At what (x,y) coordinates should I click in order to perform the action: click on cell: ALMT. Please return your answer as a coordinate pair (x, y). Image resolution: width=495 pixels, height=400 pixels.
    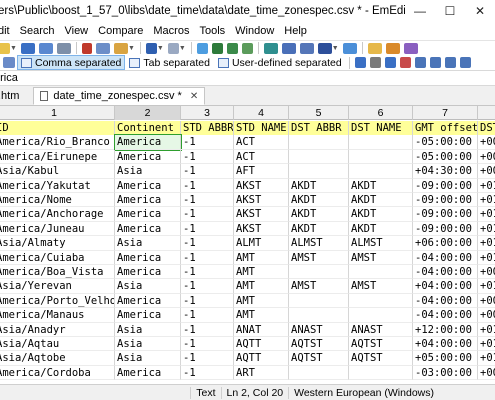
    Looking at the image, I should click on (261, 243).